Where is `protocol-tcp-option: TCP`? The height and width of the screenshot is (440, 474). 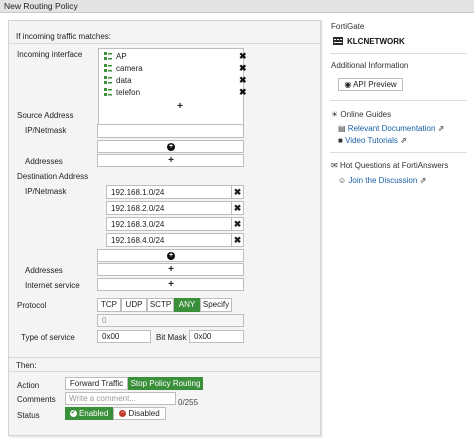
protocol-tcp-option: TCP is located at coordinates (109, 305).